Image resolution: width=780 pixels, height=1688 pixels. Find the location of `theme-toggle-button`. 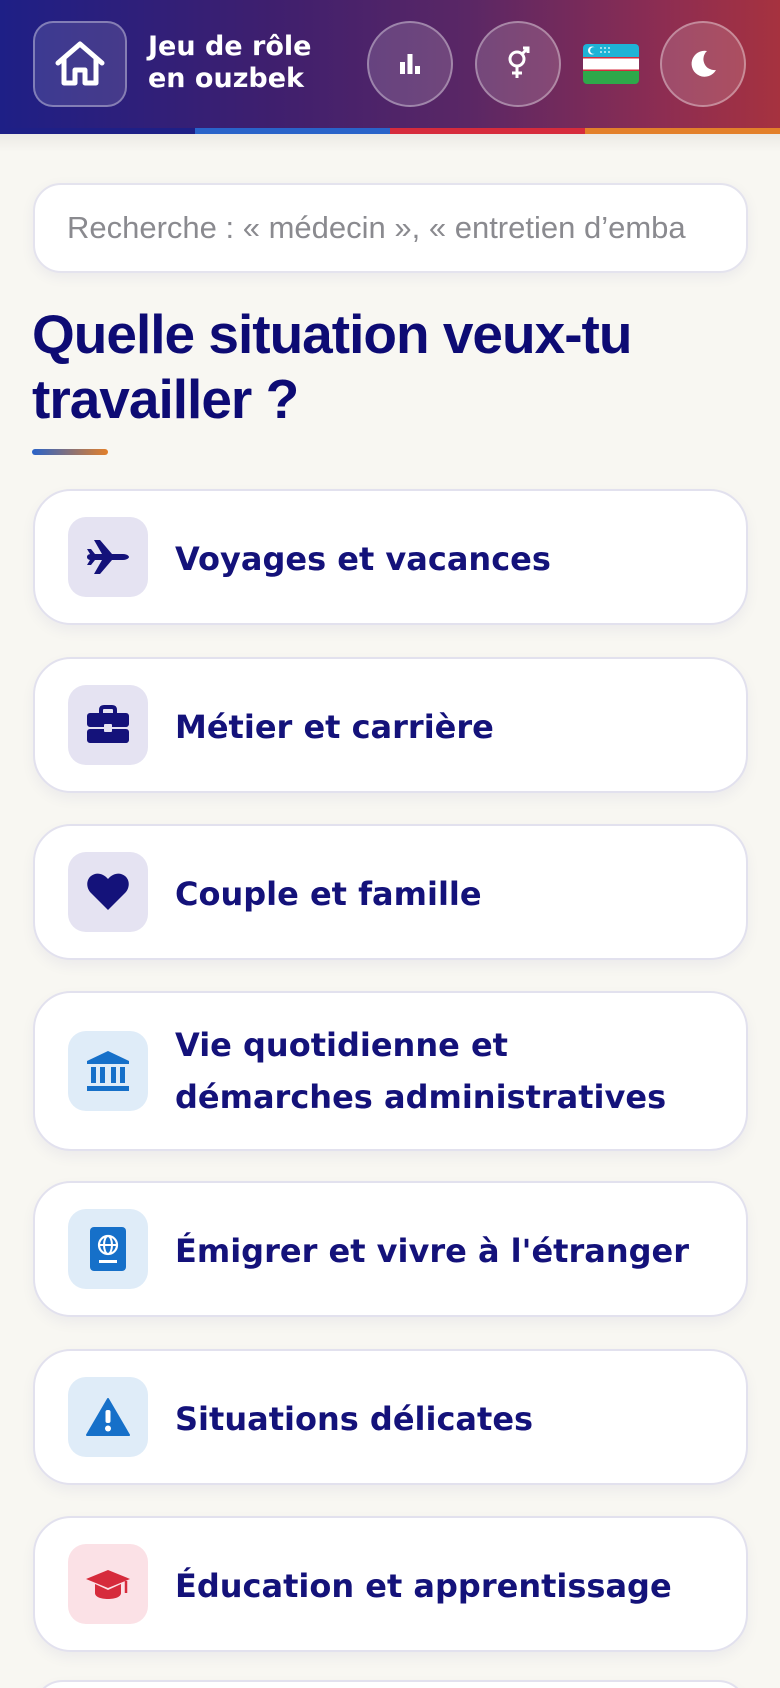

theme-toggle-button is located at coordinates (703, 64).